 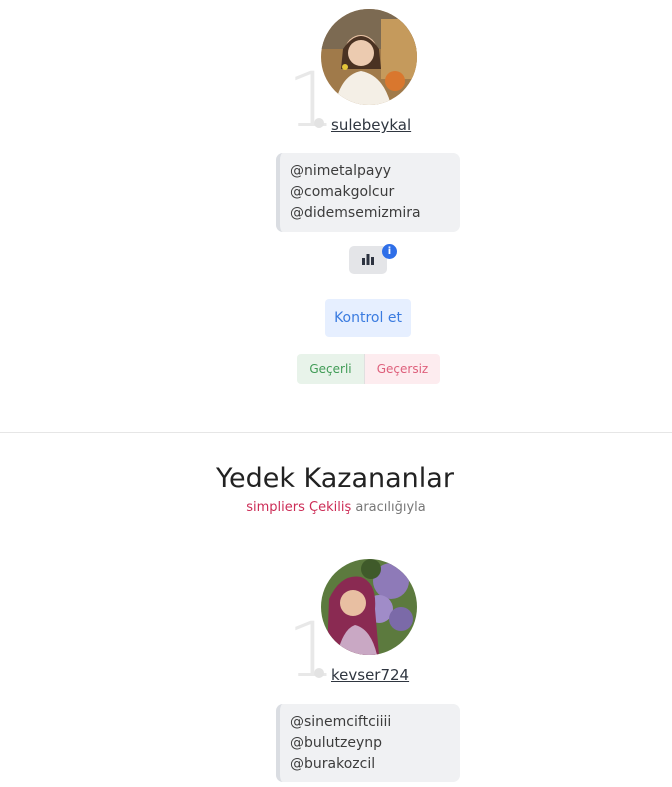 What do you see at coordinates (336, 432) in the screenshot?
I see `section-divider` at bounding box center [336, 432].